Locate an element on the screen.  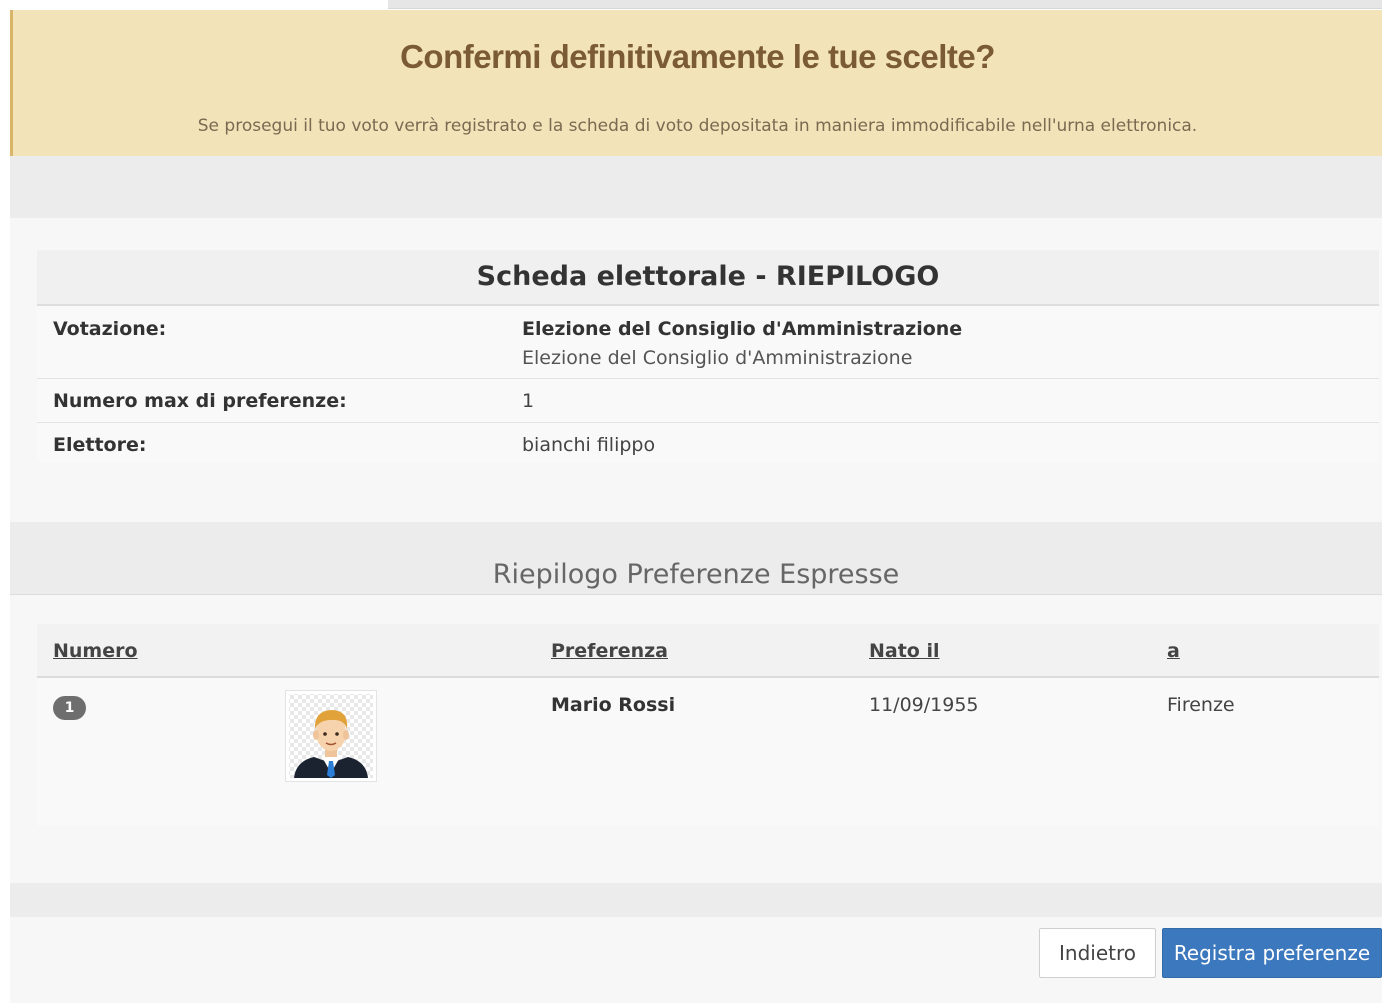
summary-row-max-preferenze: Numero max di preferenze: 1 is located at coordinates (708, 401).